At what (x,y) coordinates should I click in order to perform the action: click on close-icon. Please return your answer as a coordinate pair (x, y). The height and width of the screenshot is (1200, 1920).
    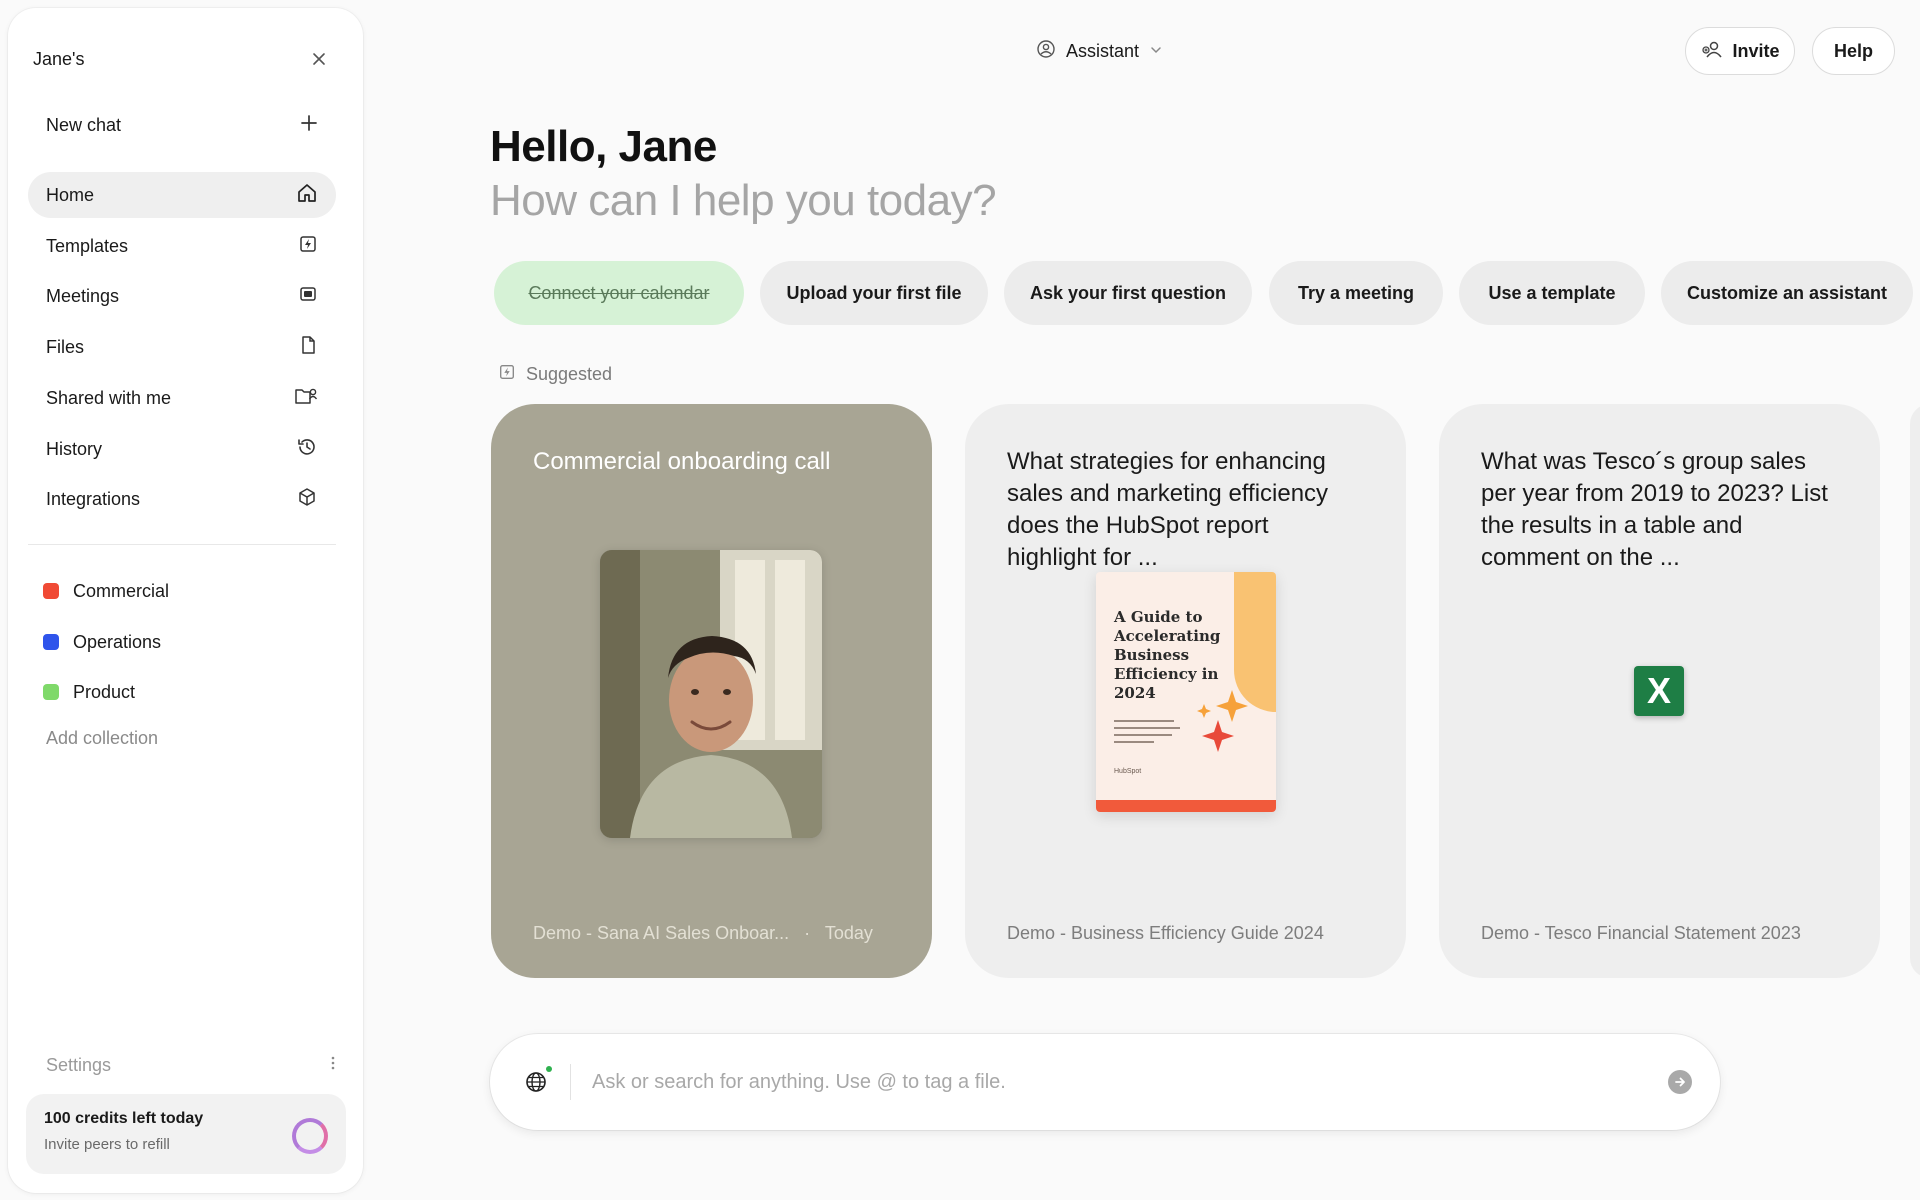
    Looking at the image, I should click on (319, 59).